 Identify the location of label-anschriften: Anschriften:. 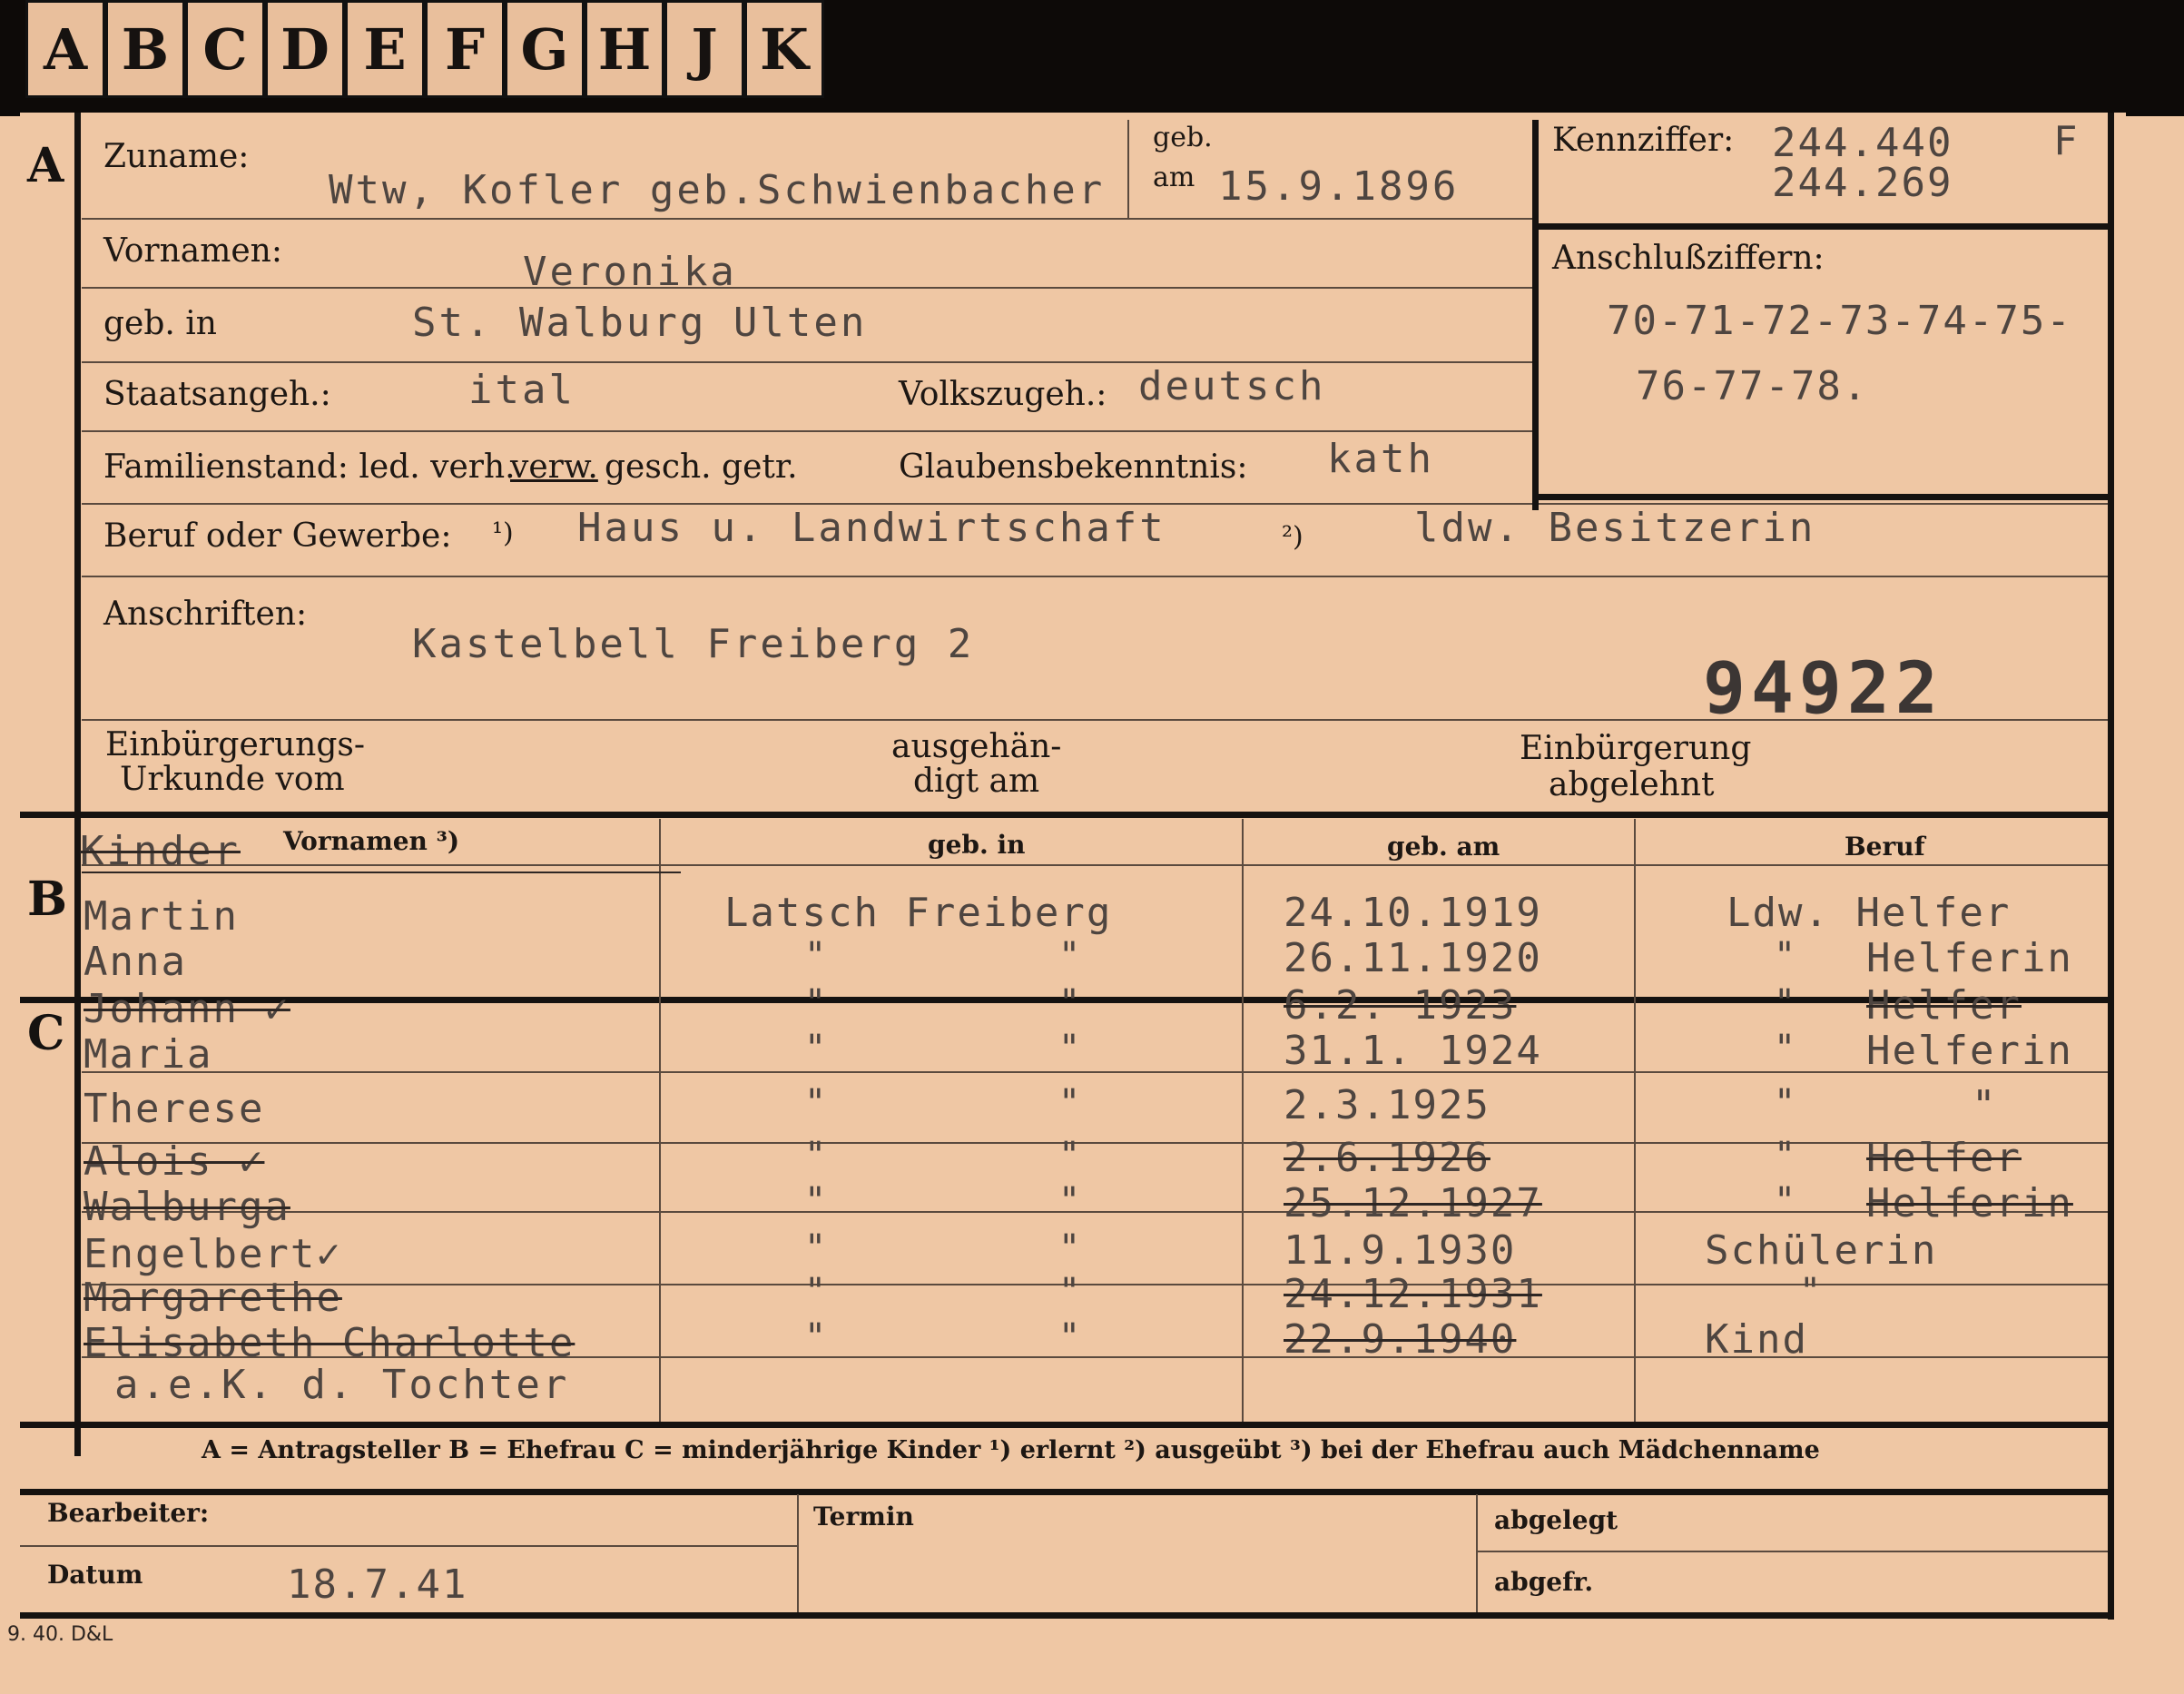
(206, 614).